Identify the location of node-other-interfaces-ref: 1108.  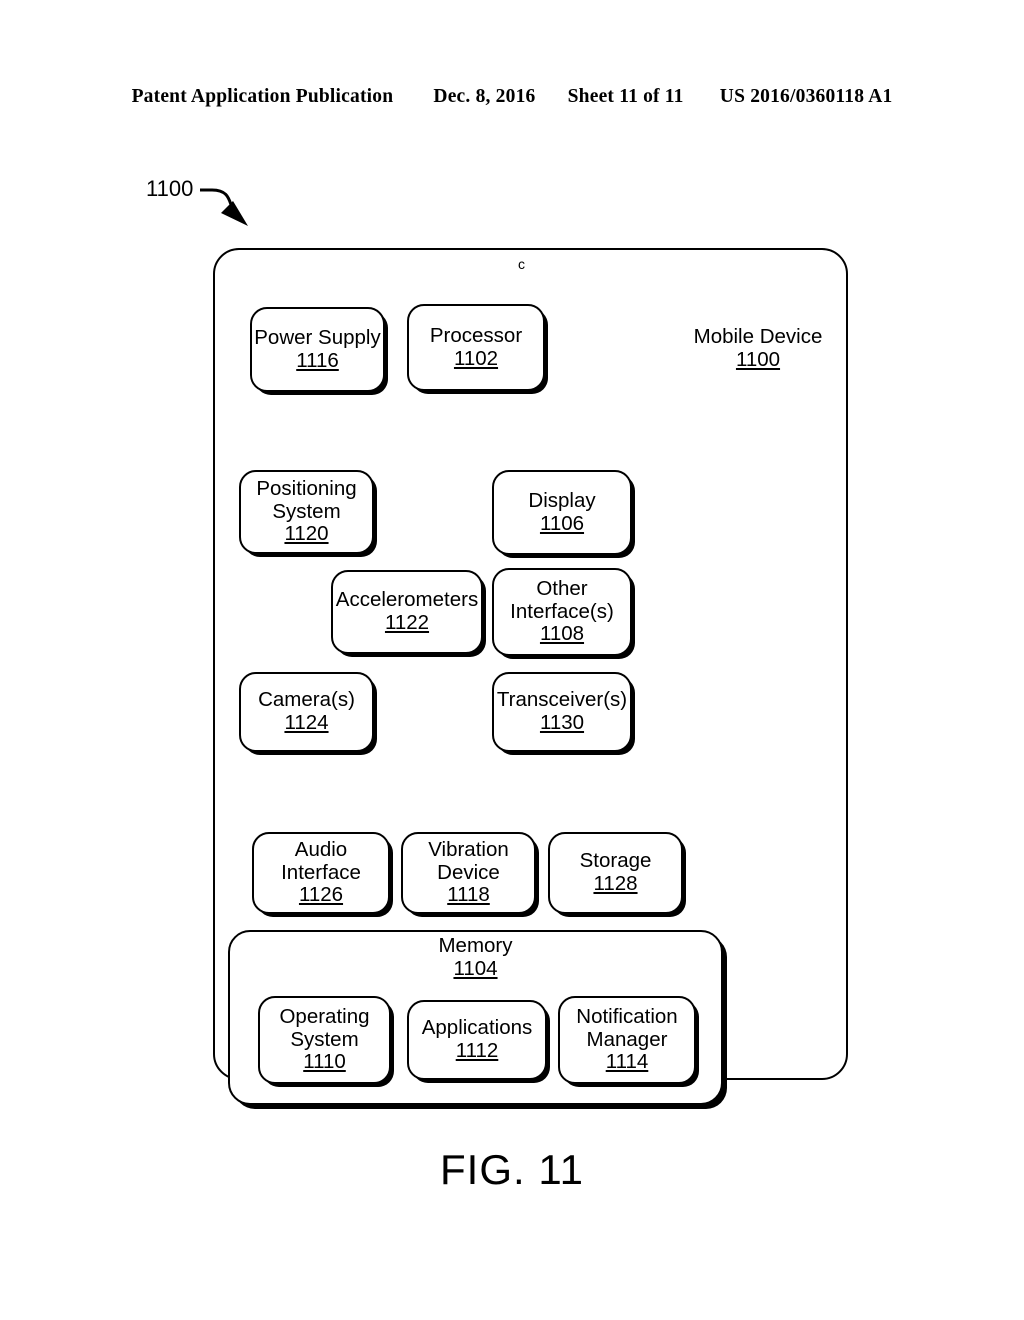
(562, 634).